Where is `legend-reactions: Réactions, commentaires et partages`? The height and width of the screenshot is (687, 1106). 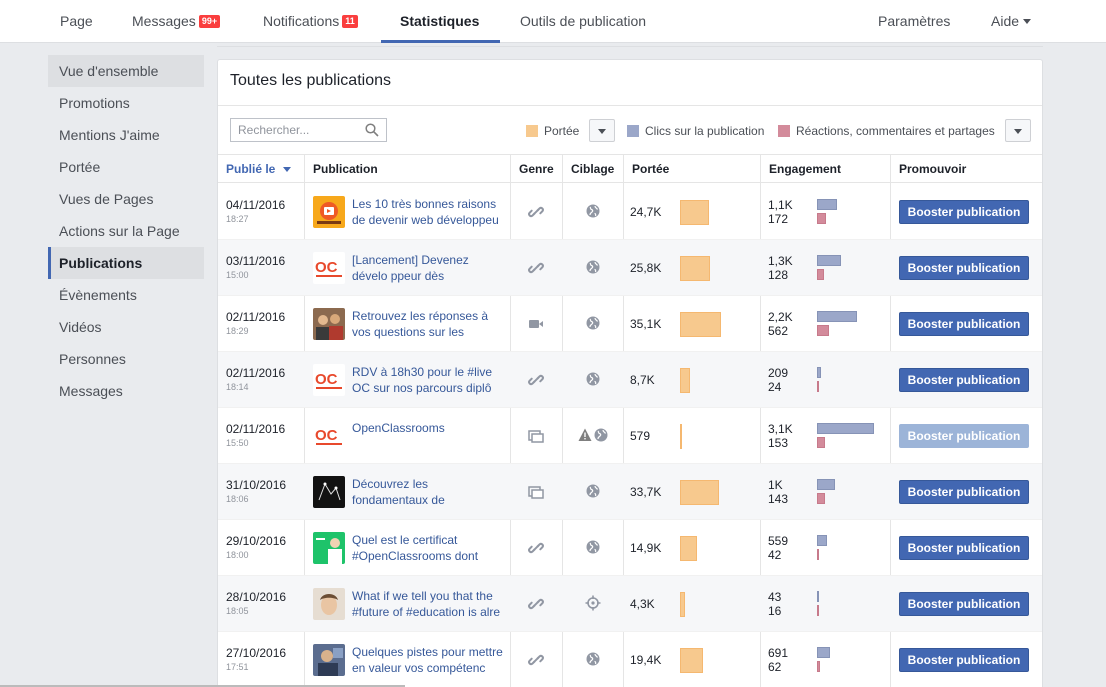 legend-reactions: Réactions, commentaires et partages is located at coordinates (886, 131).